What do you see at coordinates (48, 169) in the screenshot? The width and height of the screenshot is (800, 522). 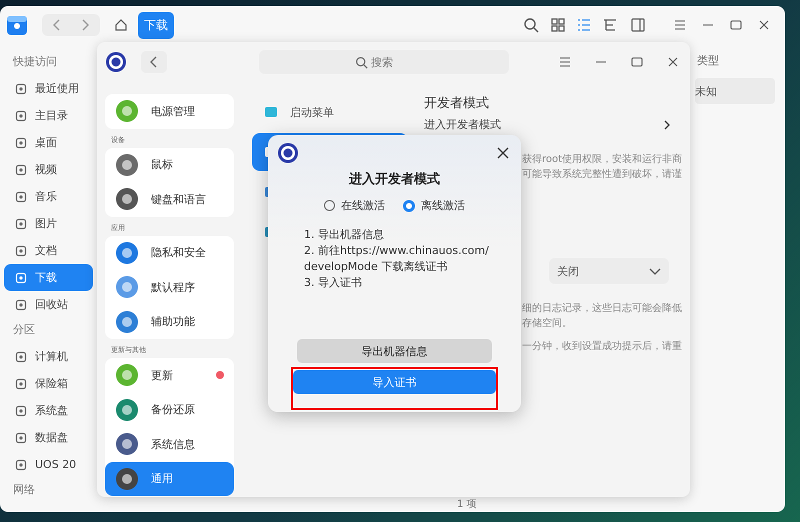 I see `sidebar-item: 视频` at bounding box center [48, 169].